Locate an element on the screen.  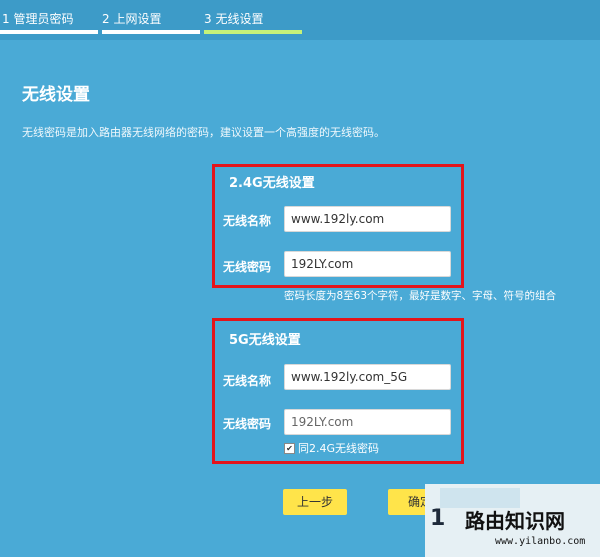
step-internet-settings-indicator is located at coordinates (151, 32).